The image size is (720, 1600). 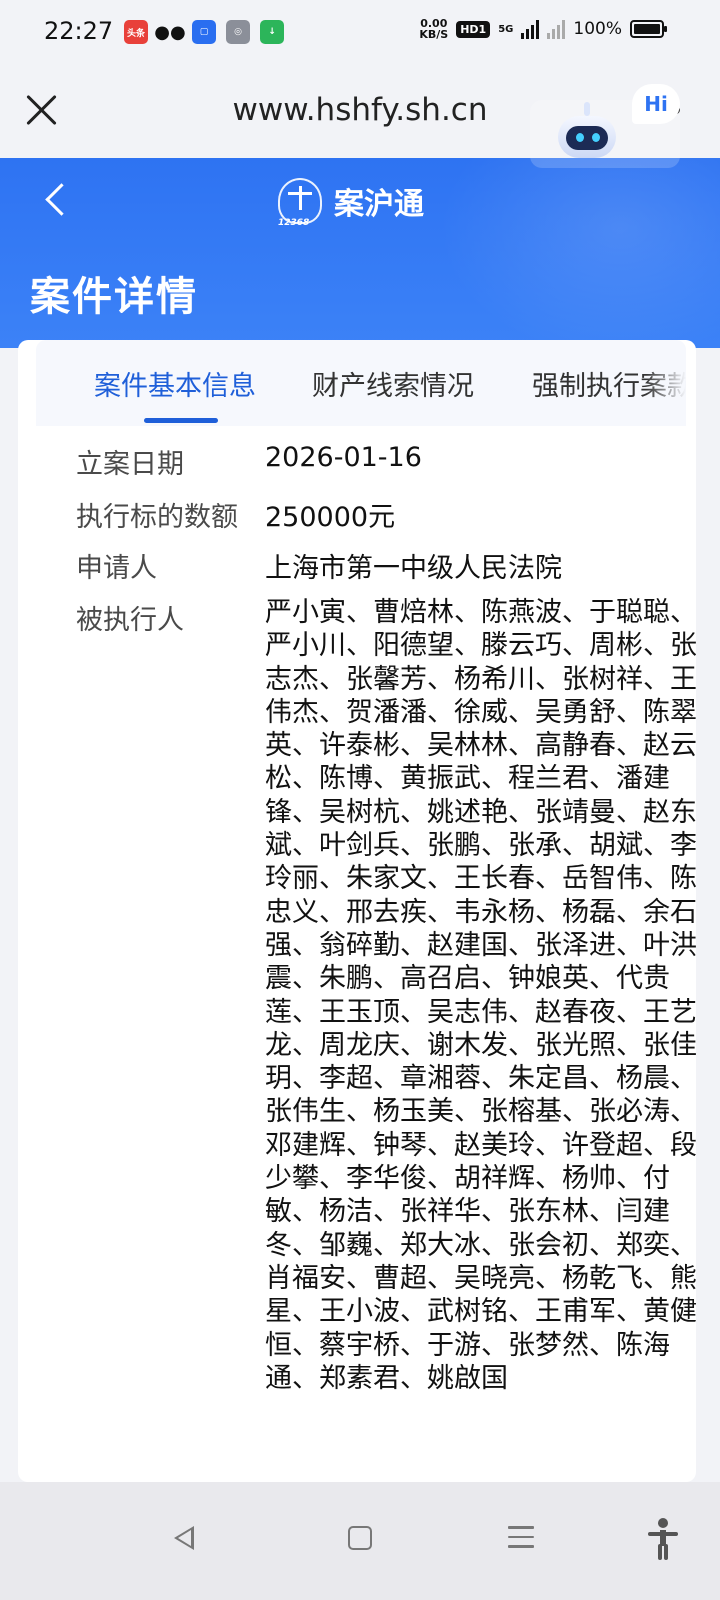 What do you see at coordinates (360, 1538) in the screenshot?
I see `home-square-icon` at bounding box center [360, 1538].